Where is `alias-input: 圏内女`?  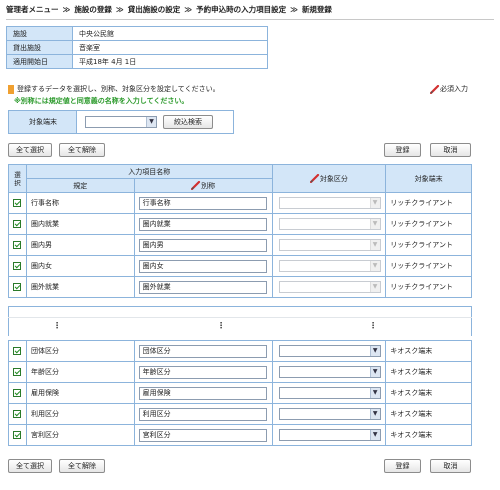 alias-input: 圏内女 is located at coordinates (202, 266).